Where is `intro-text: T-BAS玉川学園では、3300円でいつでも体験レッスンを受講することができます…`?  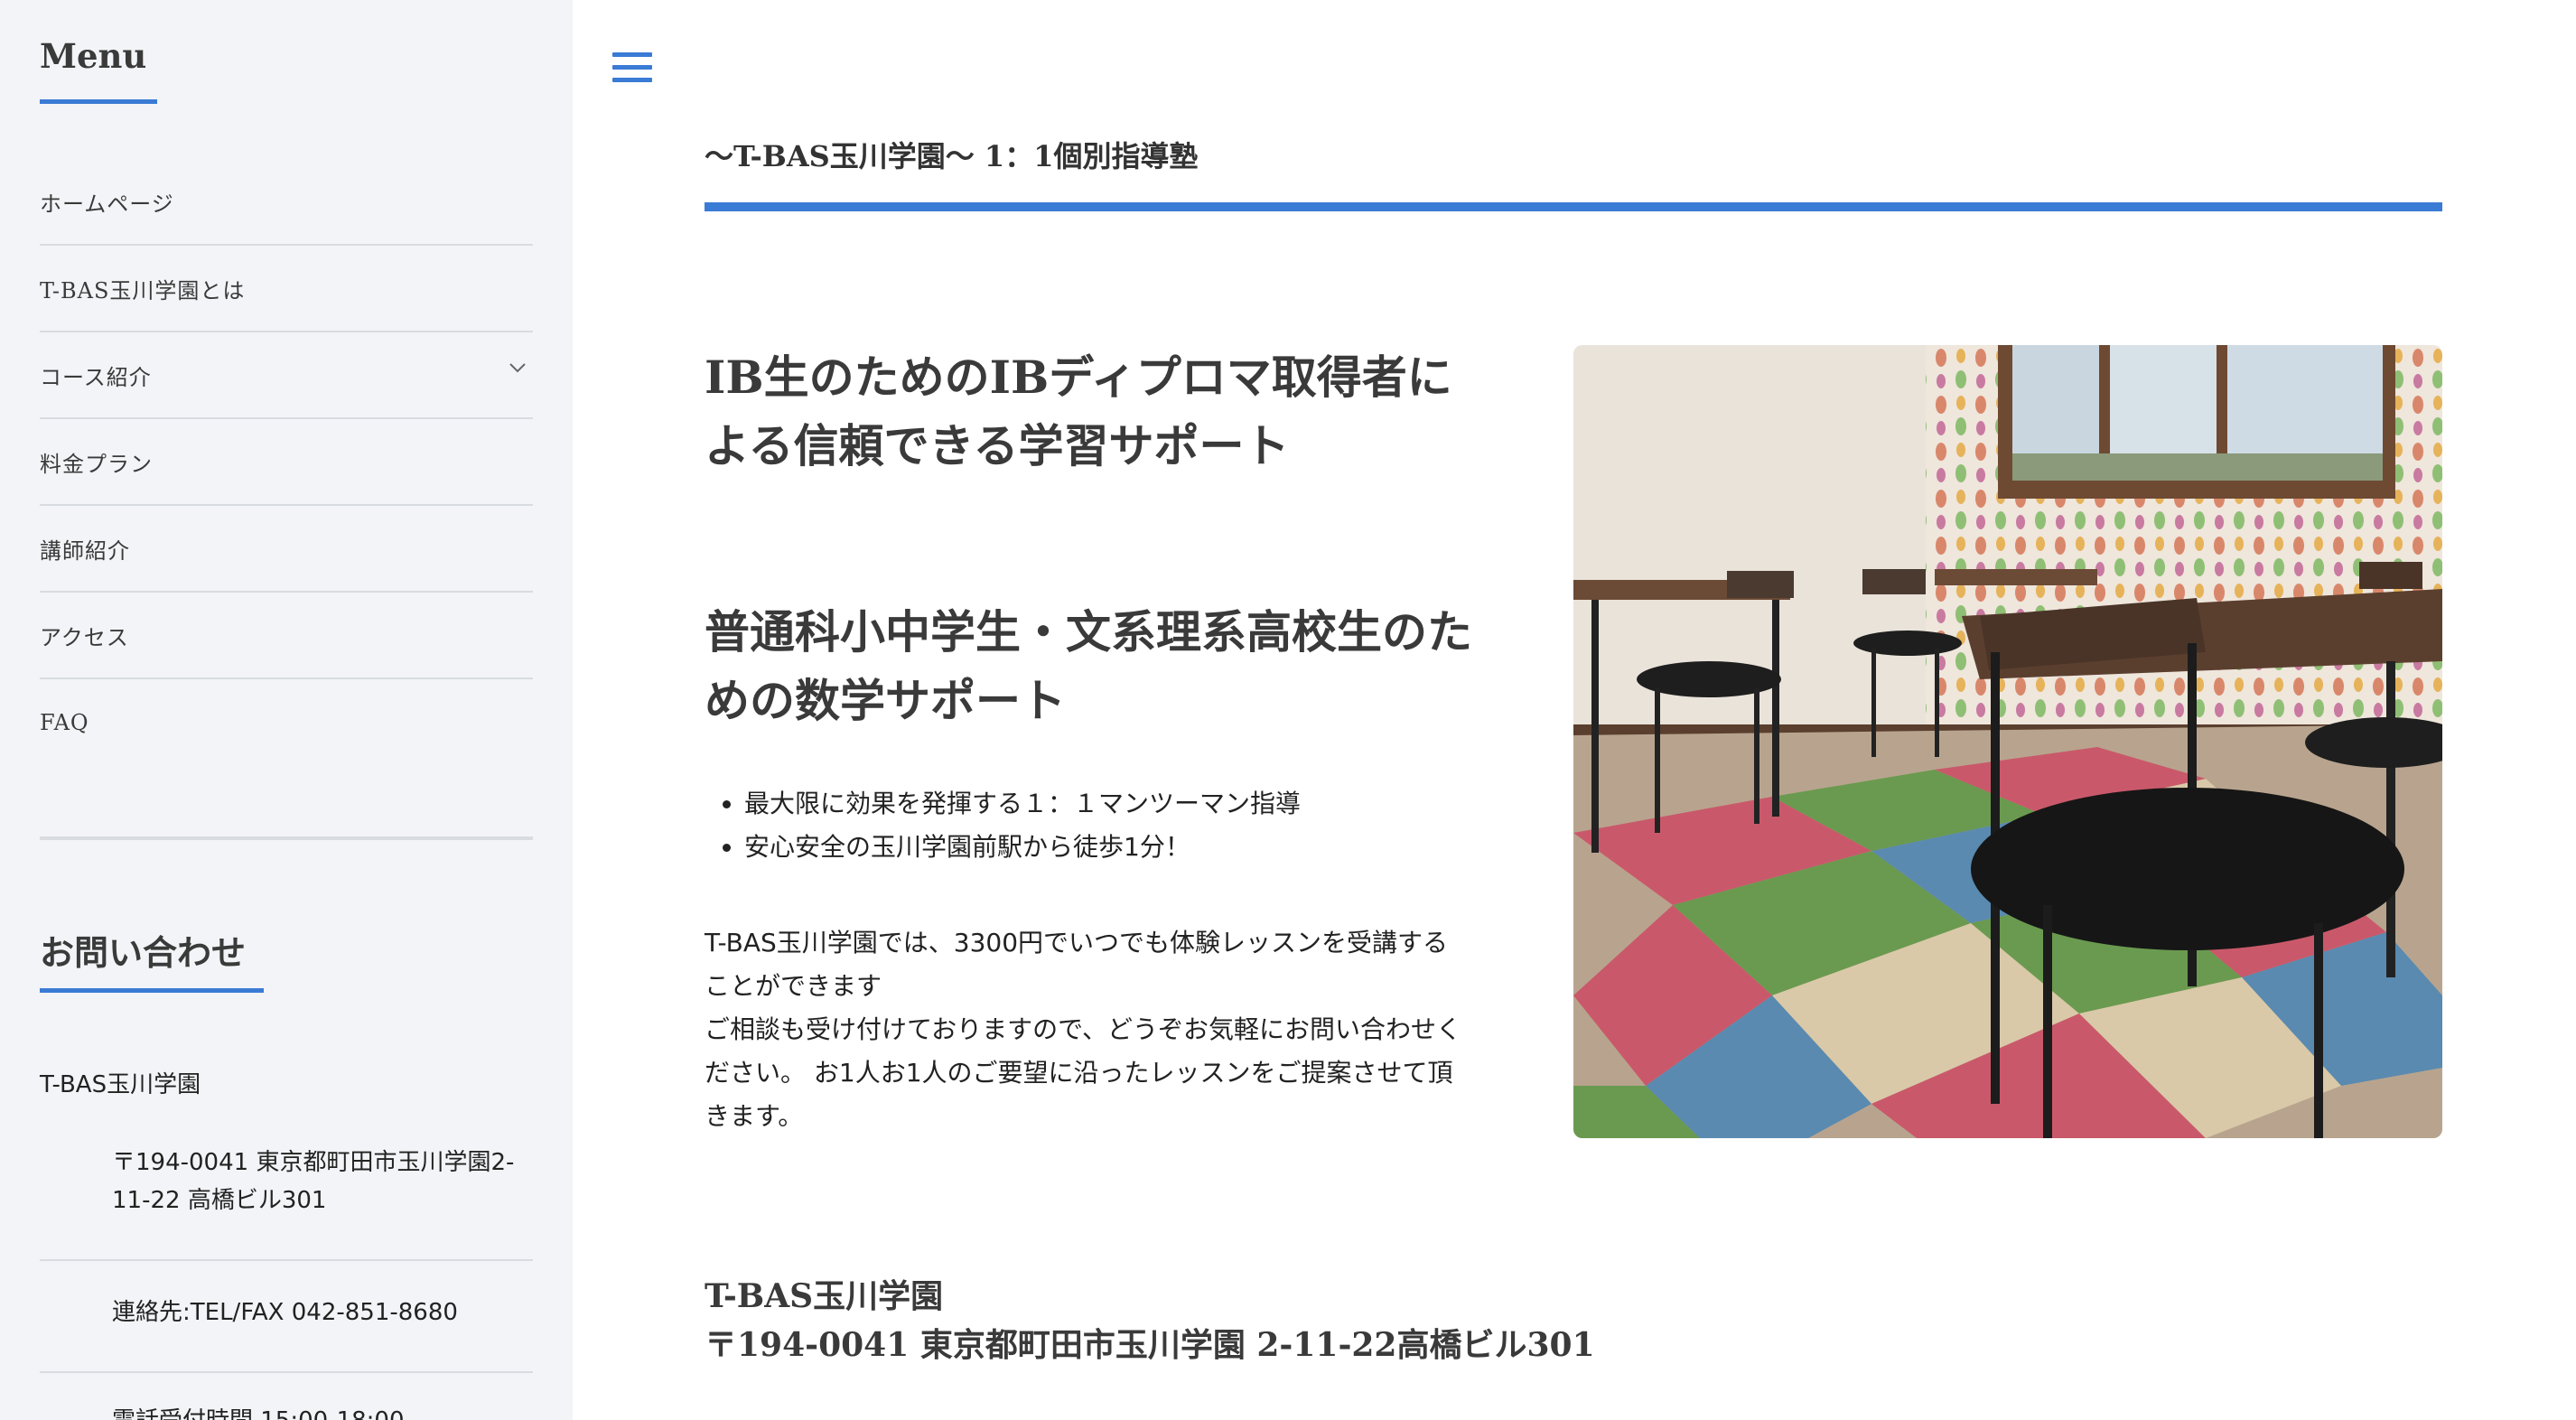
intro-text: T-BAS玉川学園では、3300円でいつでも体験レッスンを受講することができます… is located at coordinates (1084, 1029).